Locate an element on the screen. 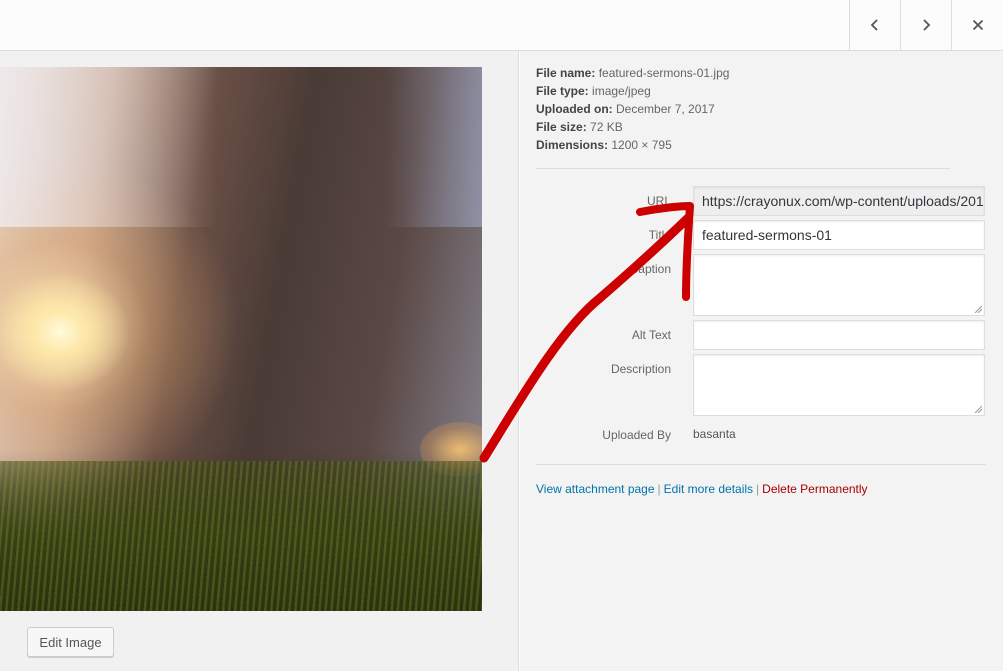  modal-header is located at coordinates (501, 25).